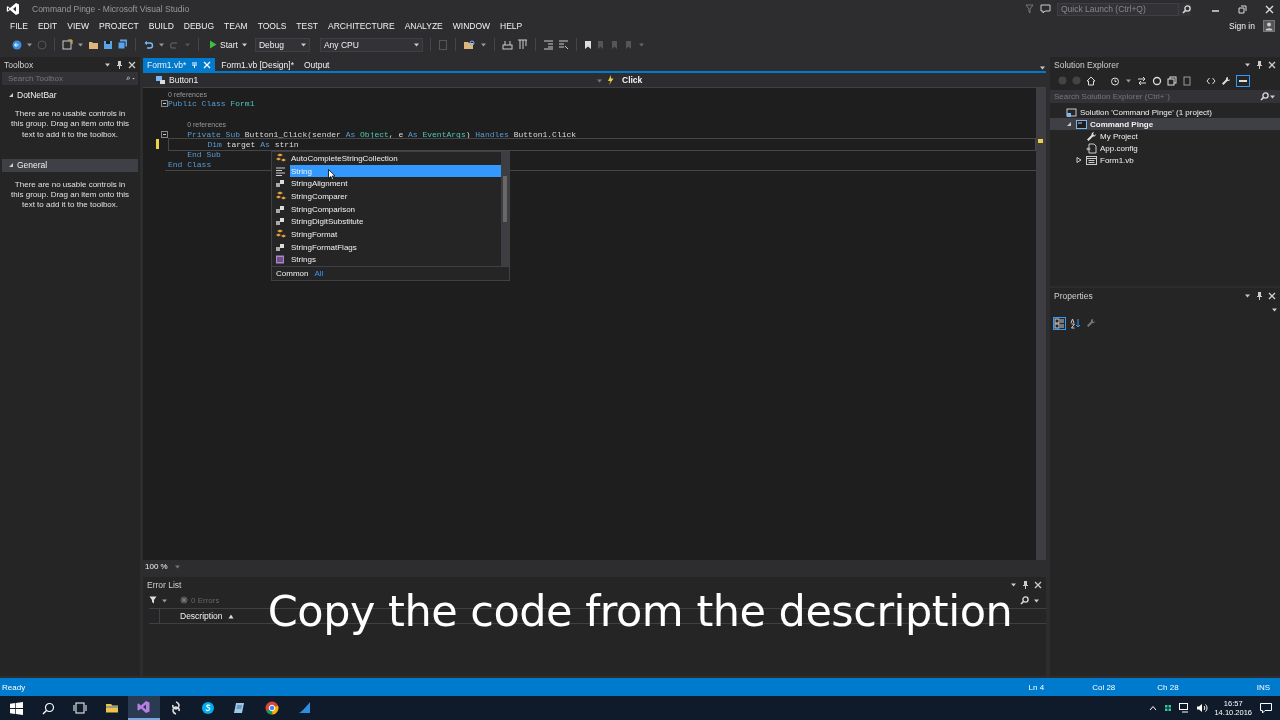 The image size is (1280, 720). Describe the element at coordinates (1226, 80) in the screenshot. I see `wrench-icon` at that location.